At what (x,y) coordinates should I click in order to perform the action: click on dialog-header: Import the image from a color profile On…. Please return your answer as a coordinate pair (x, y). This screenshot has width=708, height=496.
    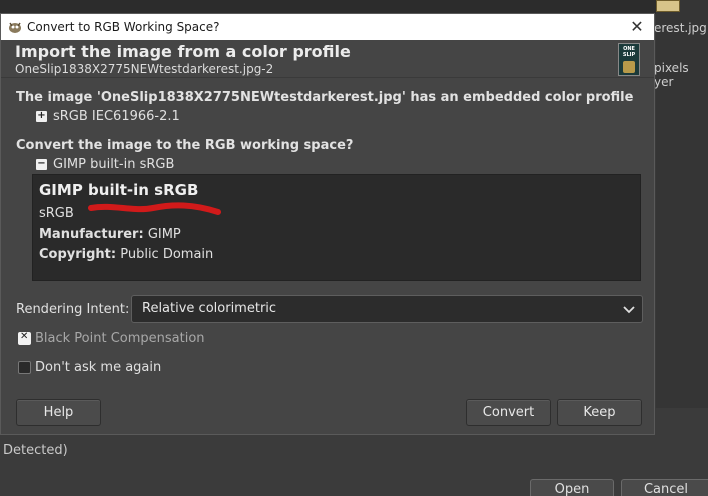
    Looking at the image, I should click on (327, 59).